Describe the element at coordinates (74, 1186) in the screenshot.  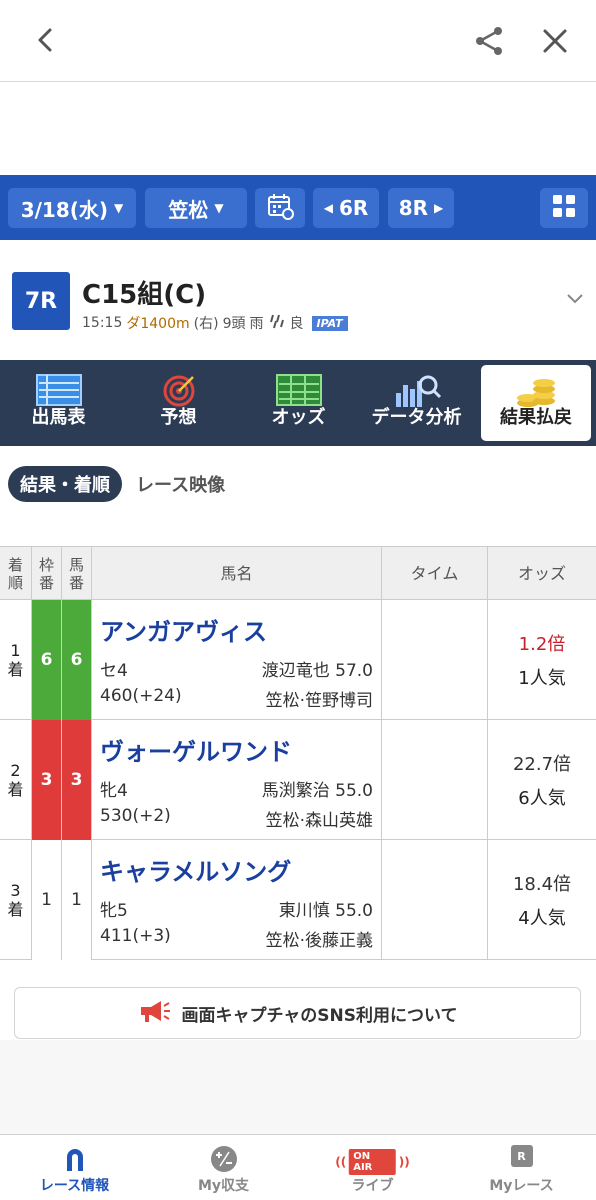
I see `bottom-nav-label: レース情報` at that location.